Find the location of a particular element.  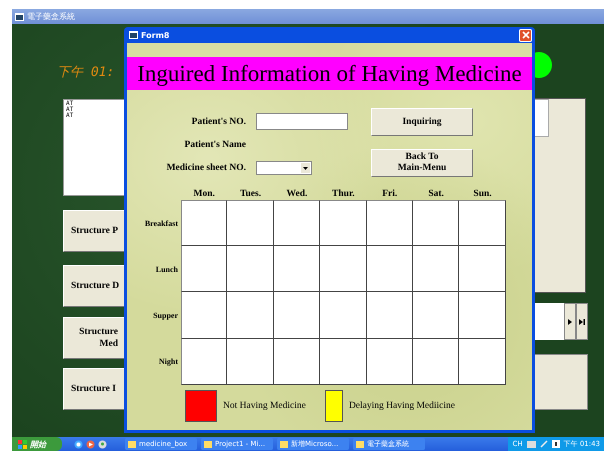

windows-logo-icon is located at coordinates (22, 444).